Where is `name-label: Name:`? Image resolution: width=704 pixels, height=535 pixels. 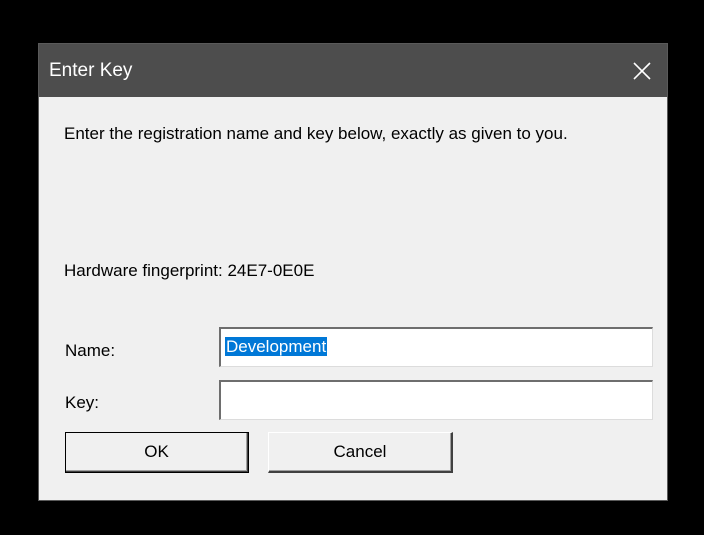
name-label: Name: is located at coordinates (90, 350).